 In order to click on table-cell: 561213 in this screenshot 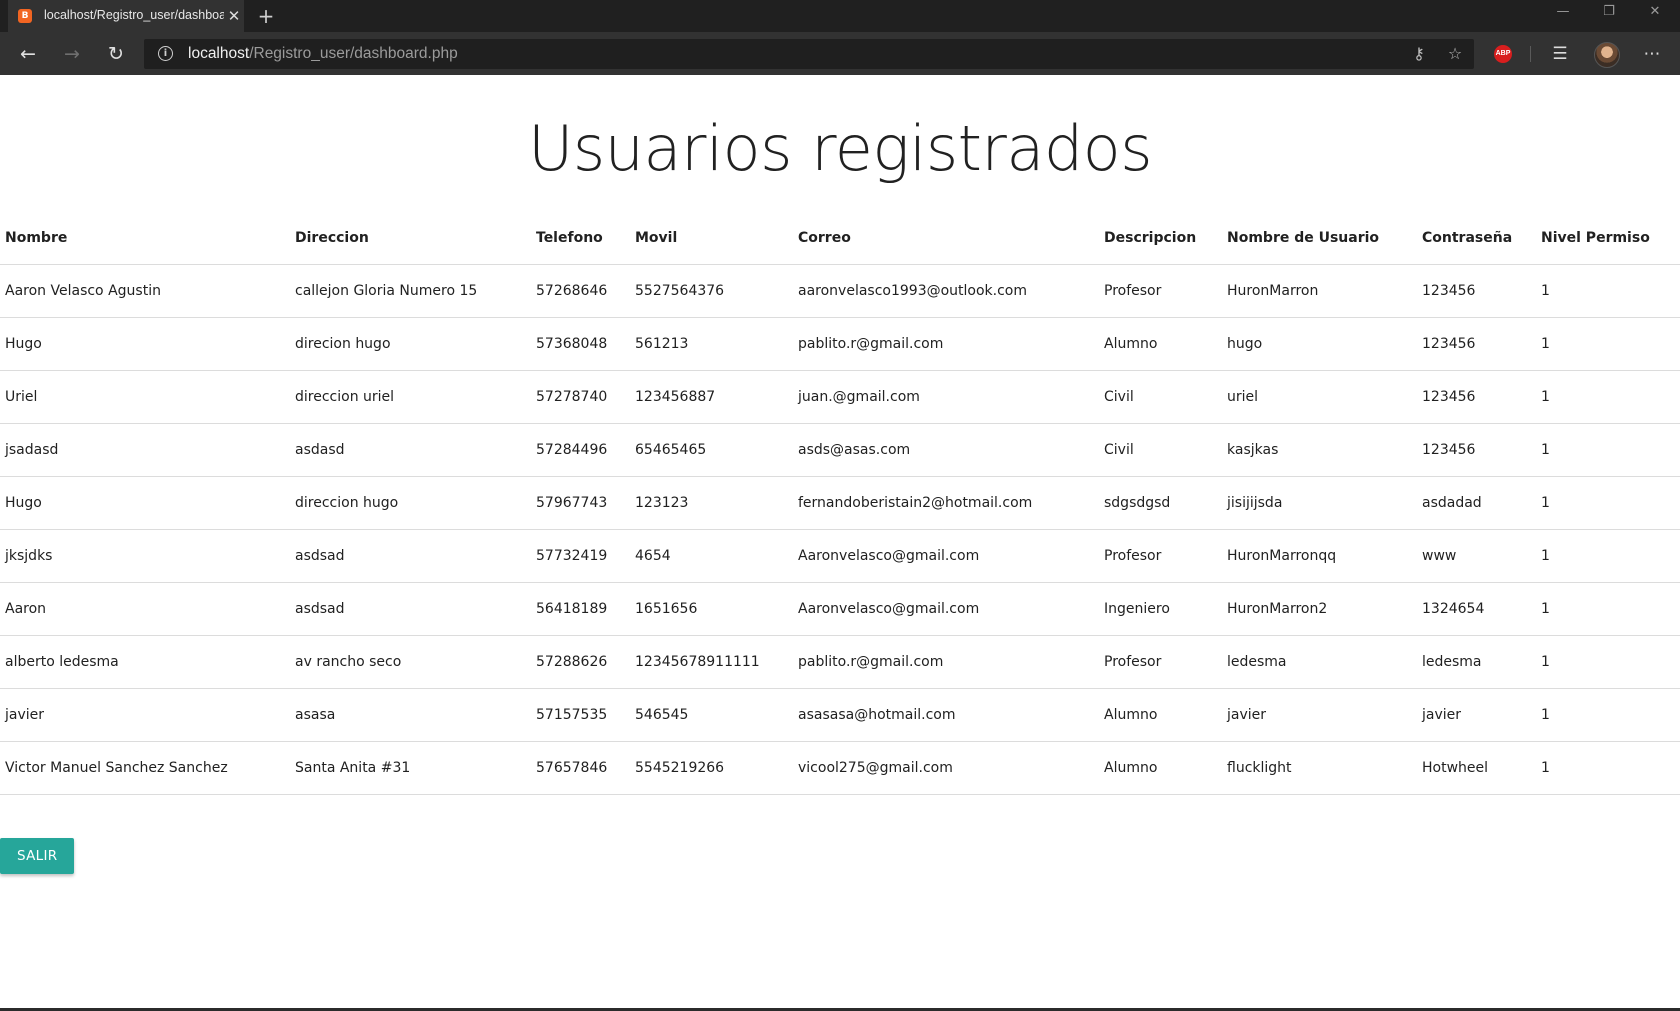, I will do `click(711, 344)`.